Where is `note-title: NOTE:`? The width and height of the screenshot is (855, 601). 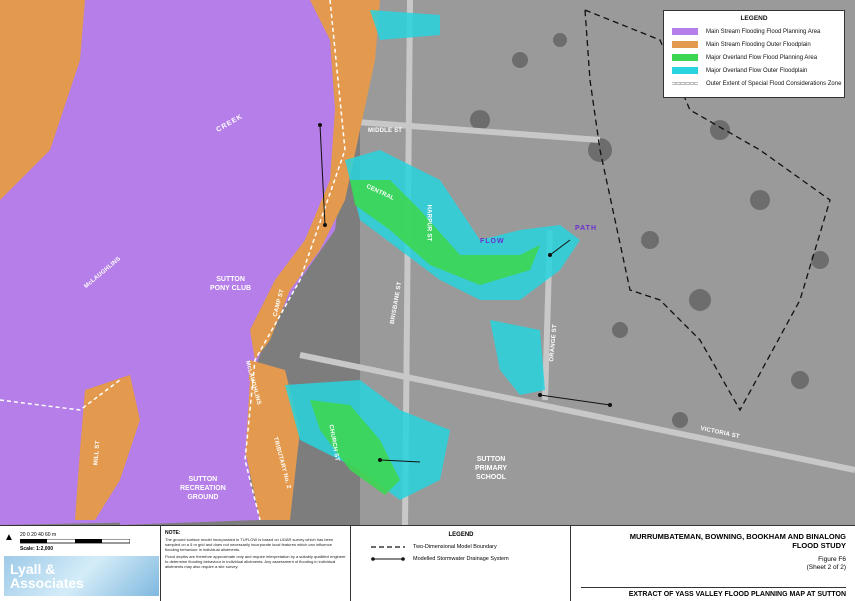 note-title: NOTE: is located at coordinates (173, 533).